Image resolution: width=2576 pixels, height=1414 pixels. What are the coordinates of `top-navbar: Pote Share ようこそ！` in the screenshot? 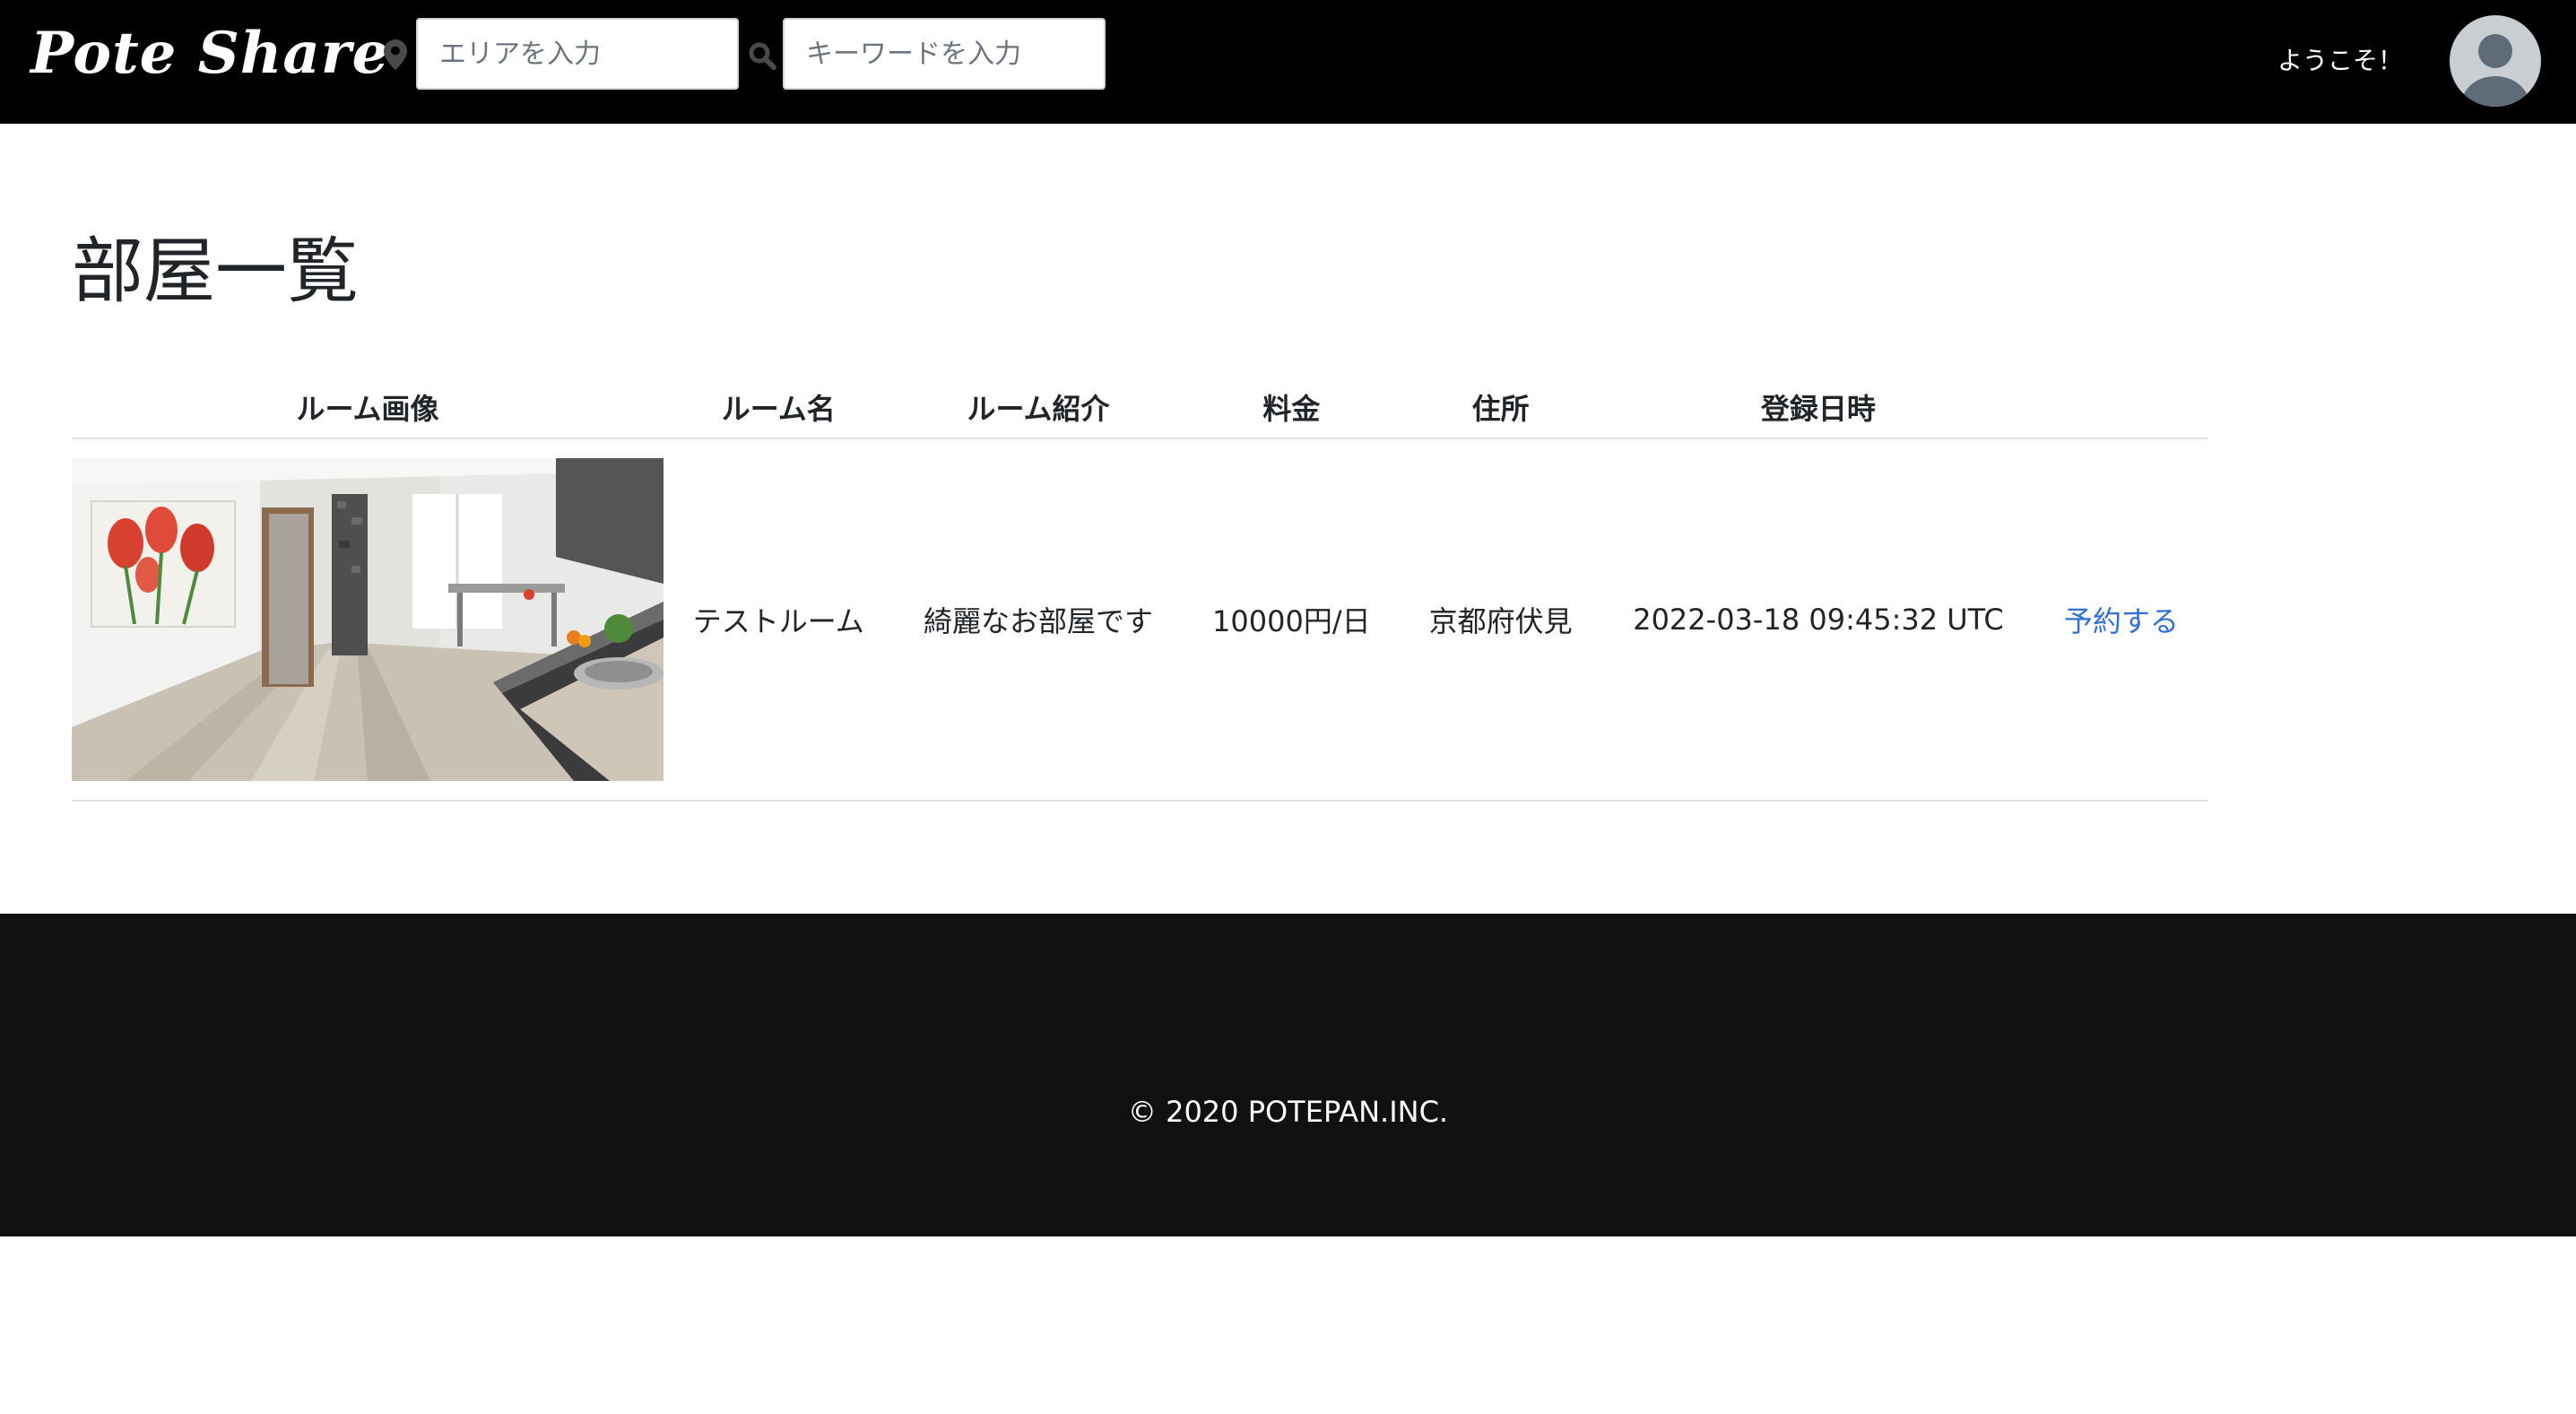 It's located at (1288, 62).